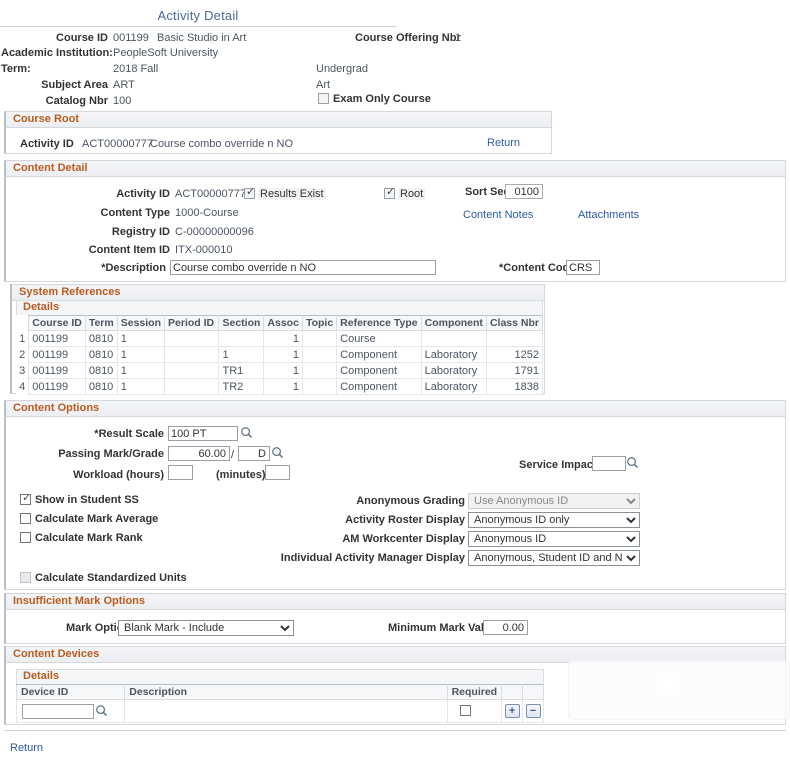  What do you see at coordinates (465, 710) in the screenshot?
I see `device-required-checkbox` at bounding box center [465, 710].